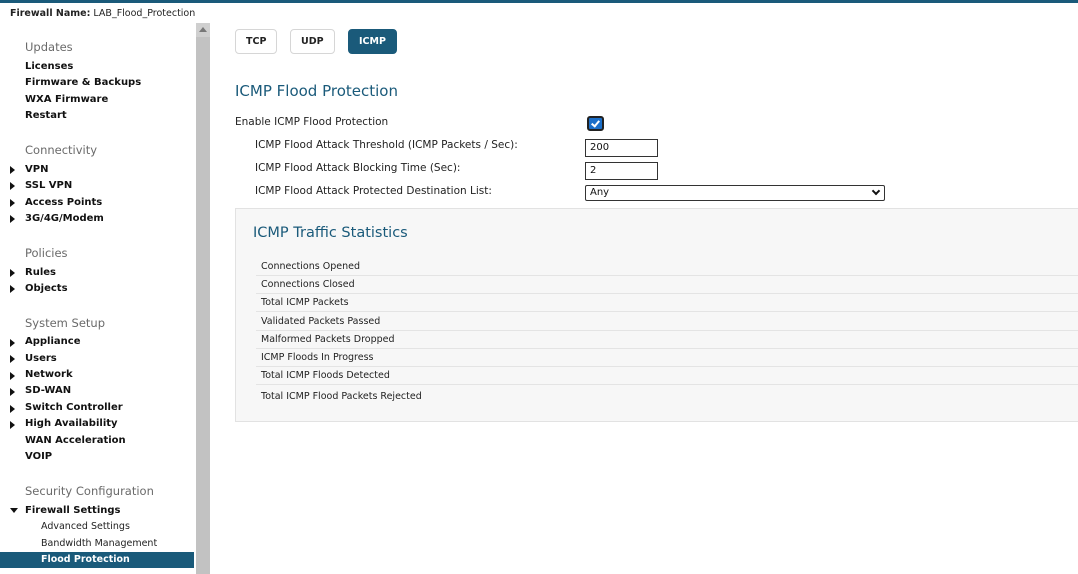 The height and width of the screenshot is (574, 1078). Describe the element at coordinates (256, 41) in the screenshot. I see `tab-tcp: TCP` at that location.